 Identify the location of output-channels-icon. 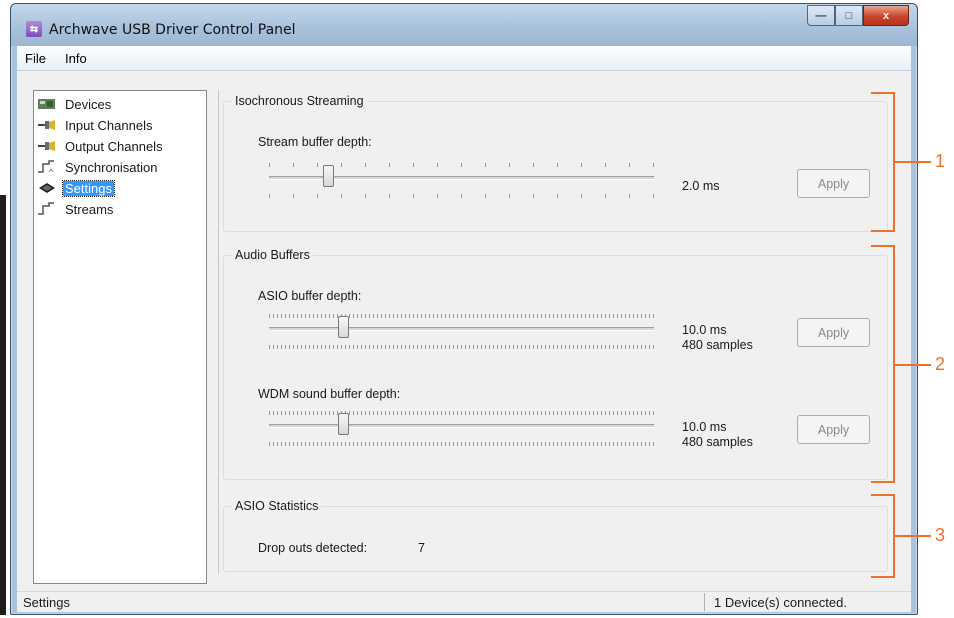
(47, 146).